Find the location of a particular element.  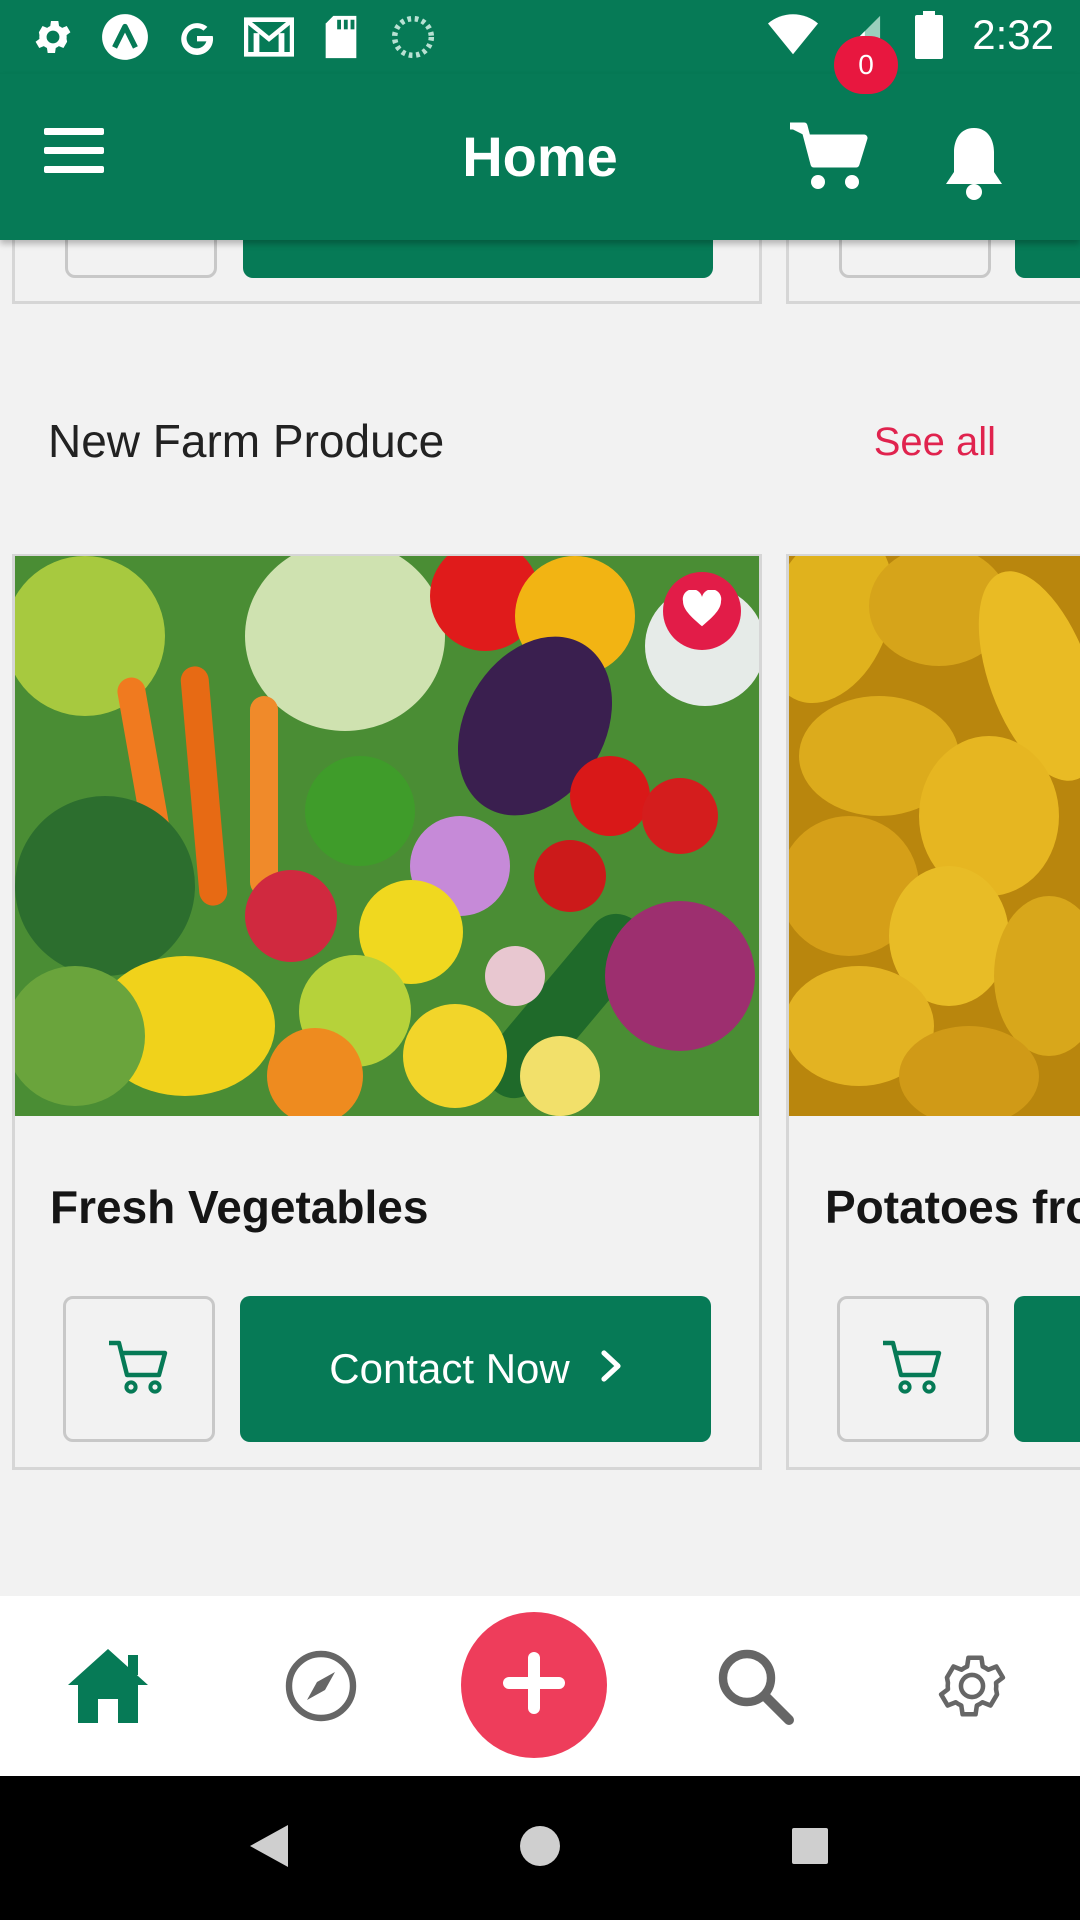

assistant-icon is located at coordinates (125, 37).